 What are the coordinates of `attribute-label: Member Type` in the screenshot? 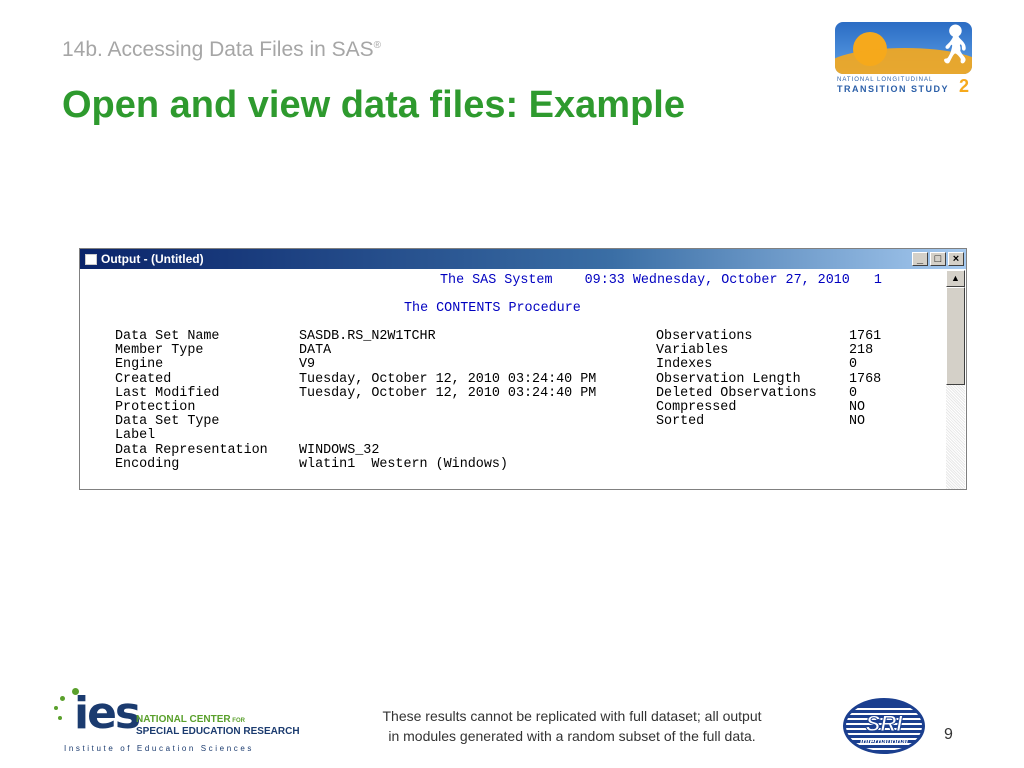 It's located at (159, 351).